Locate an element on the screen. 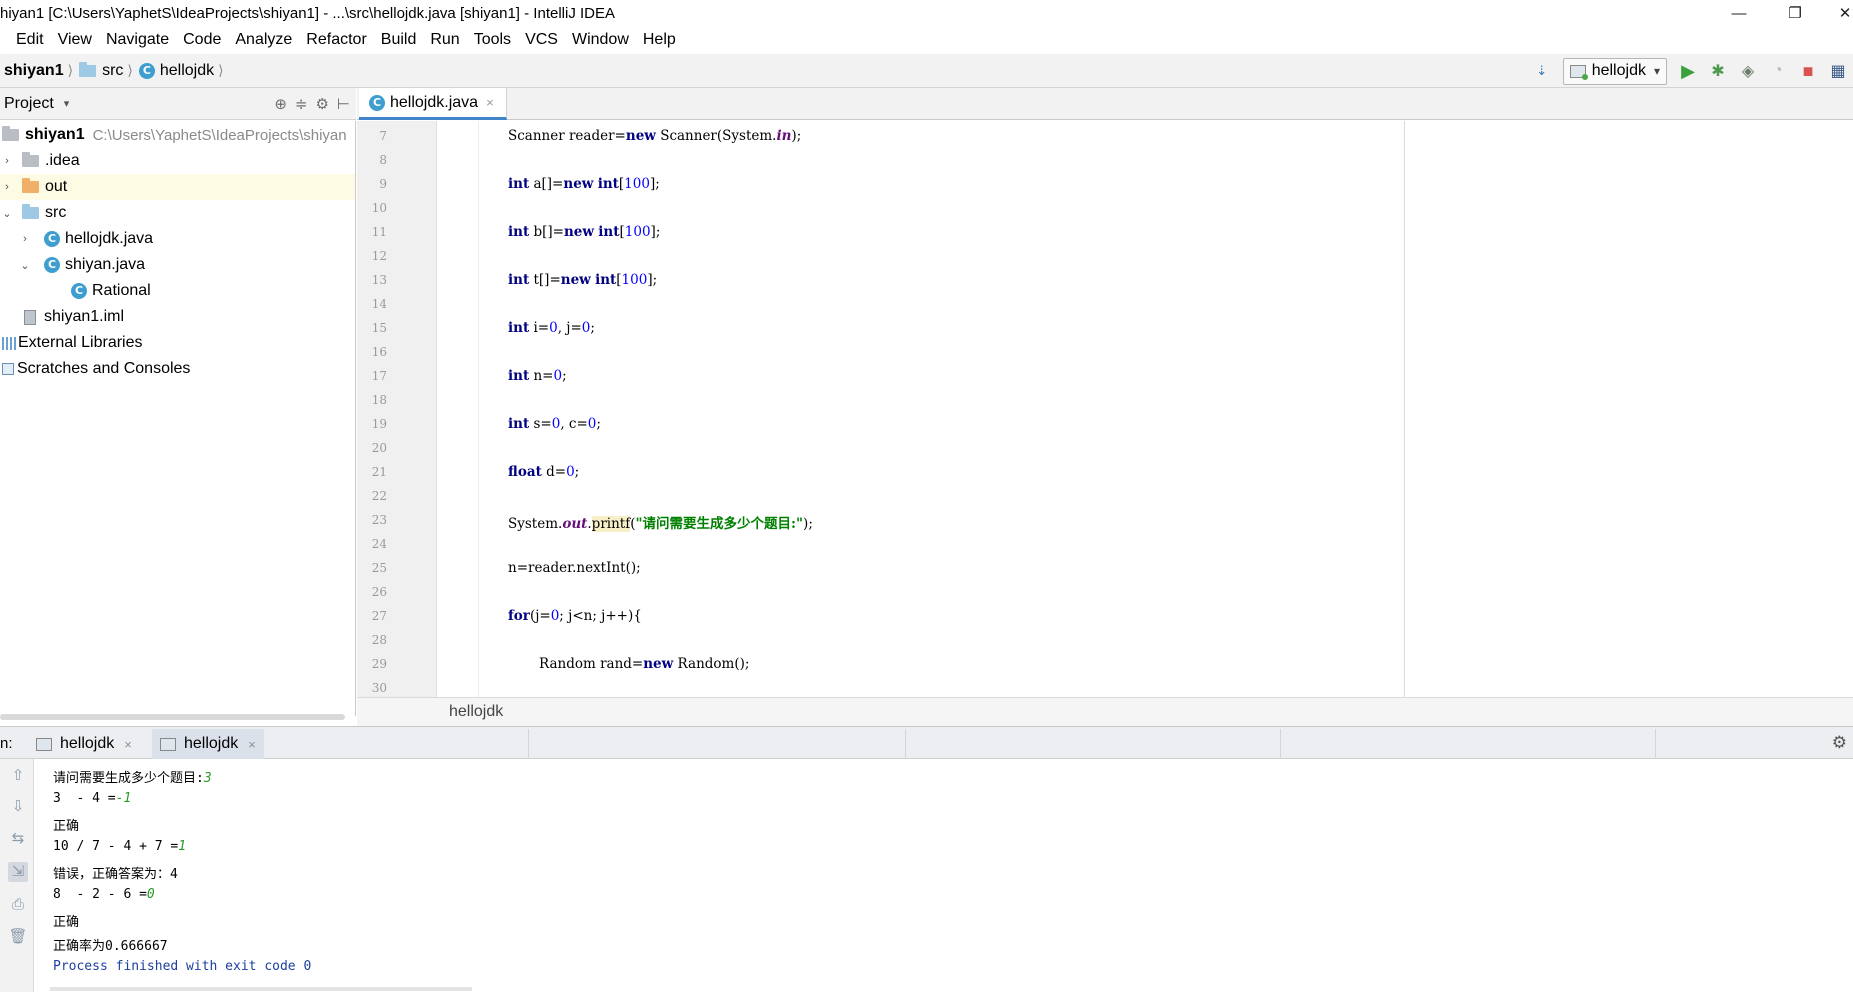 The width and height of the screenshot is (1853, 992). chevron-down-icon: ▾ is located at coordinates (67, 103).